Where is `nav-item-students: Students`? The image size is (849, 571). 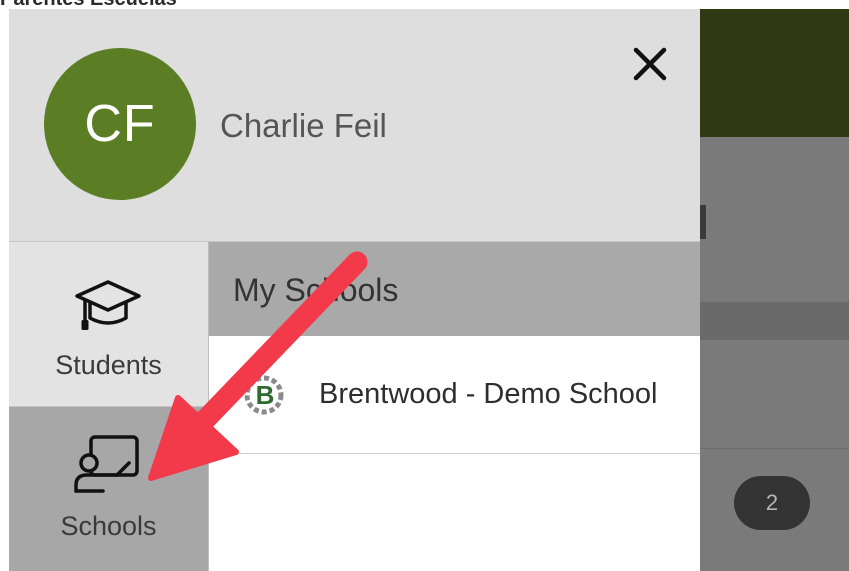 nav-item-students: Students is located at coordinates (108, 324).